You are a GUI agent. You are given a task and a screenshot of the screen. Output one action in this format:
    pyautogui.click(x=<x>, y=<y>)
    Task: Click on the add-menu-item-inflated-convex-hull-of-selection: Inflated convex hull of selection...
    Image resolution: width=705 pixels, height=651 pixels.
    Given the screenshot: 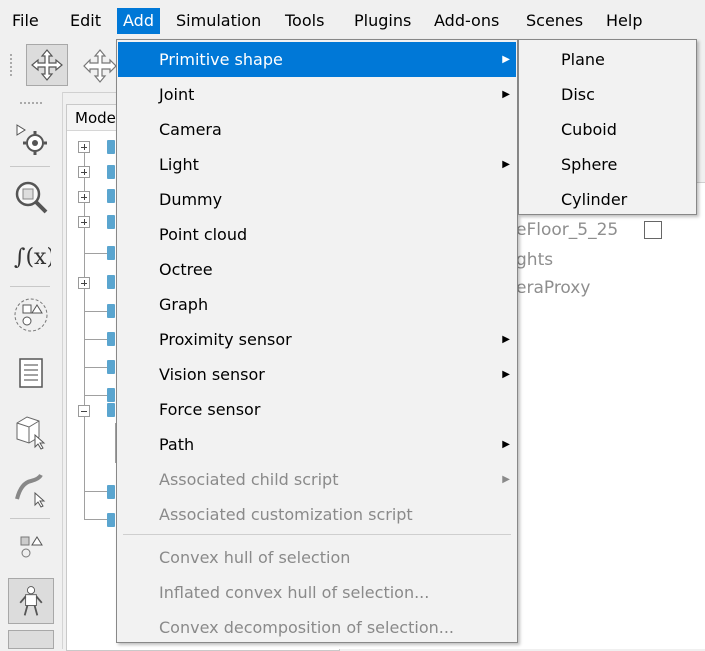 What is the action you would take?
    pyautogui.click(x=317, y=592)
    